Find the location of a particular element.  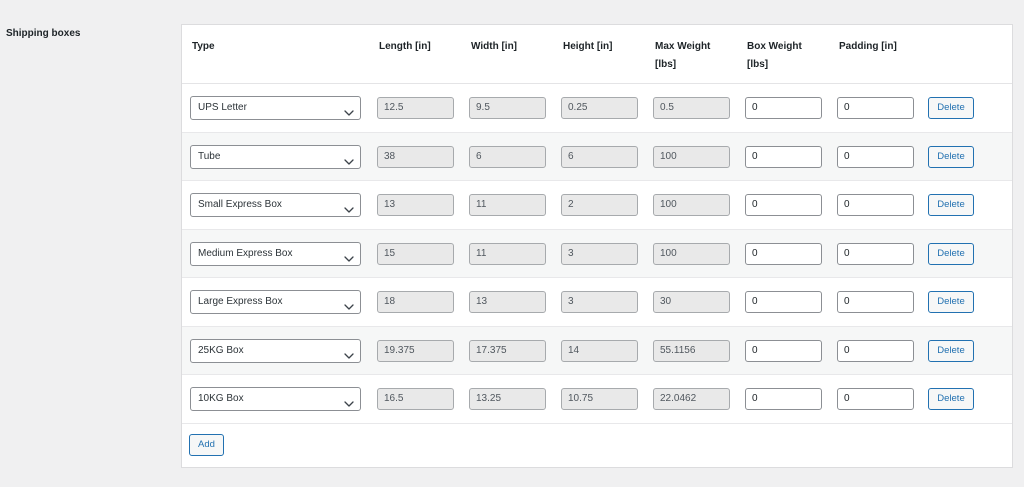

header-max-weight-unit: [lbs] is located at coordinates (666, 64).